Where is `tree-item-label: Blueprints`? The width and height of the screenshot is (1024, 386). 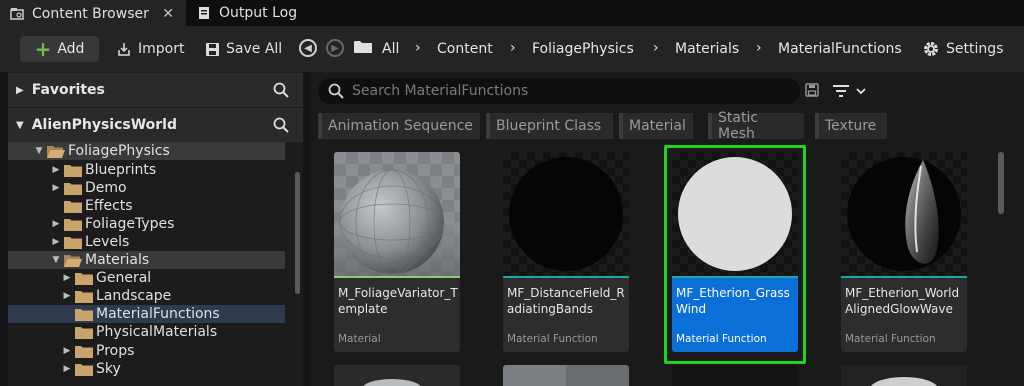 tree-item-label: Blueprints is located at coordinates (121, 170).